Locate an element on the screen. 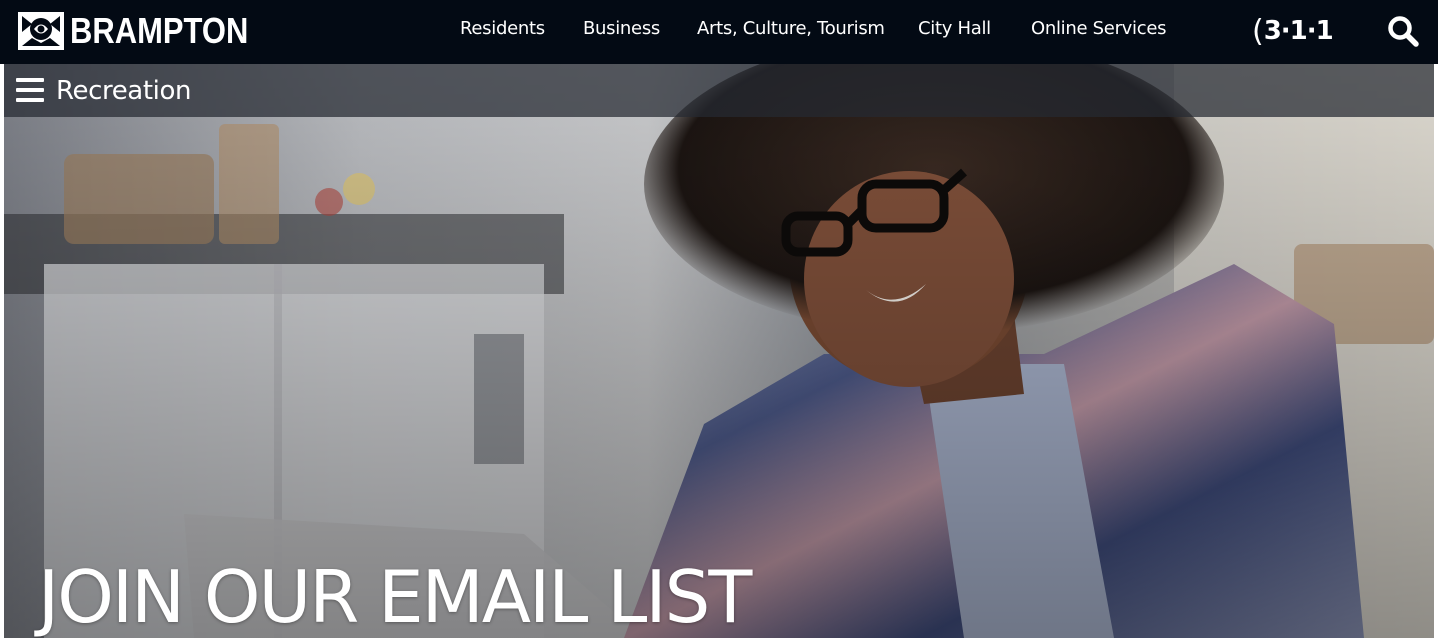  hero-heading: JOIN OUR EMAIL LIST is located at coordinates (395, 596).